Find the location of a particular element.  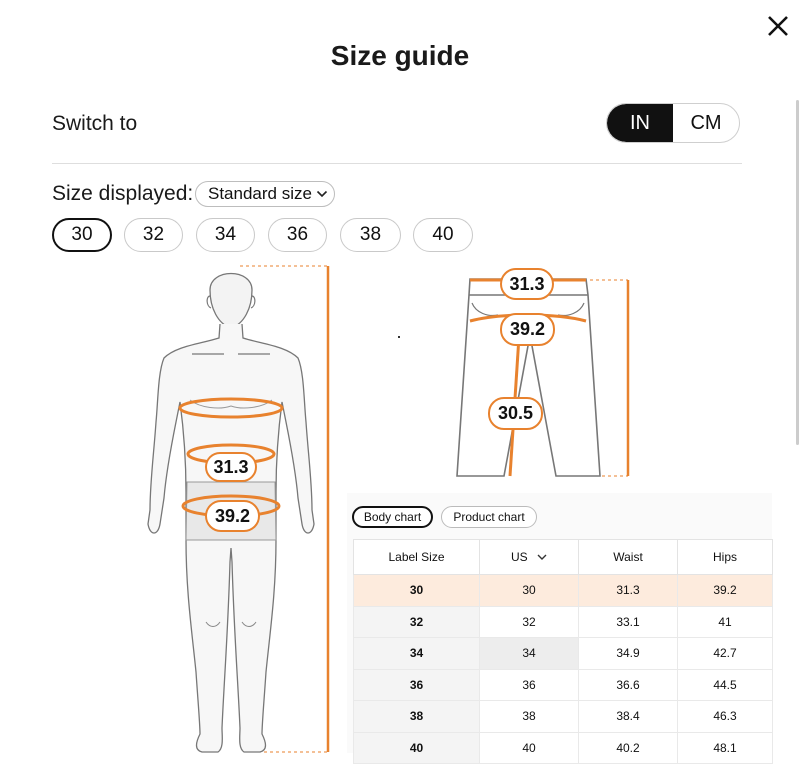

size-option-32: 32 is located at coordinates (153, 235).